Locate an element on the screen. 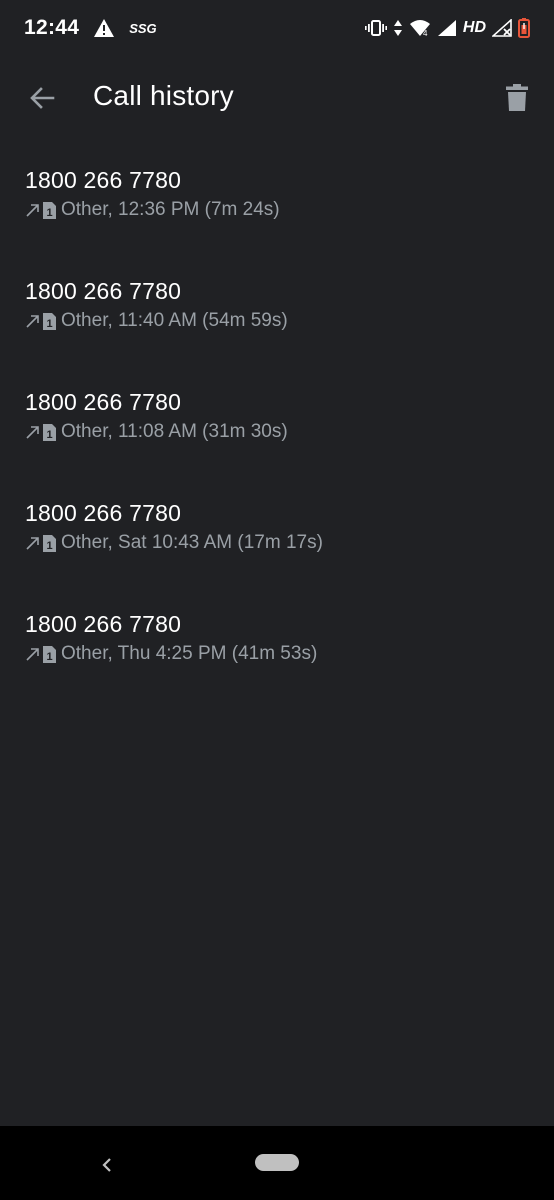 The image size is (554, 1200). status-bar-right: 4 HD is located at coordinates (447, 28).